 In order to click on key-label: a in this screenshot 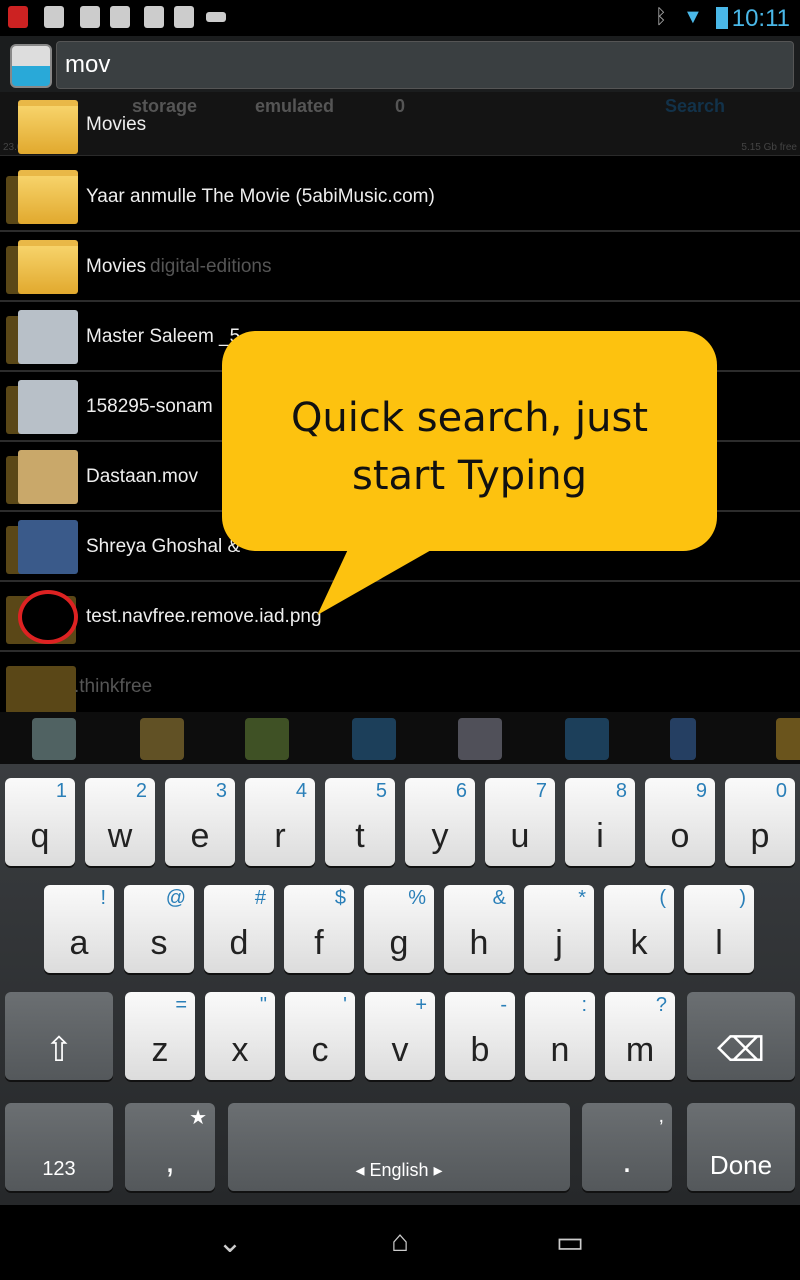, I will do `click(79, 943)`.